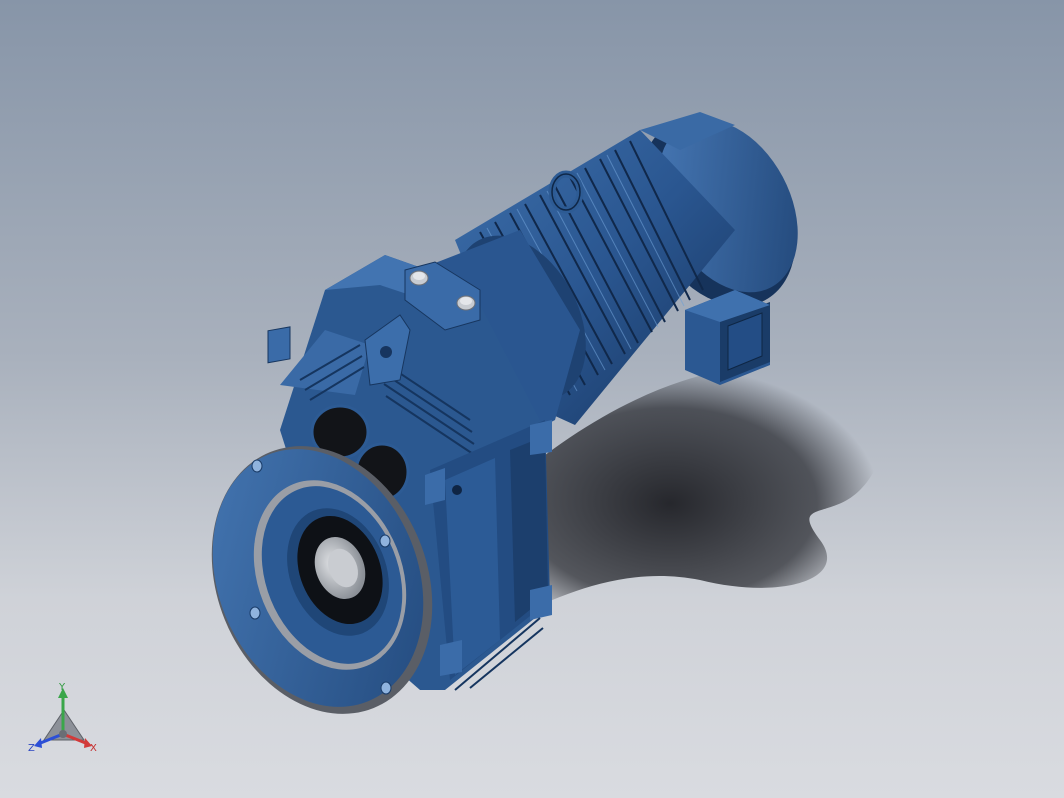  I want to click on triad-z-label: Z, so click(31, 748).